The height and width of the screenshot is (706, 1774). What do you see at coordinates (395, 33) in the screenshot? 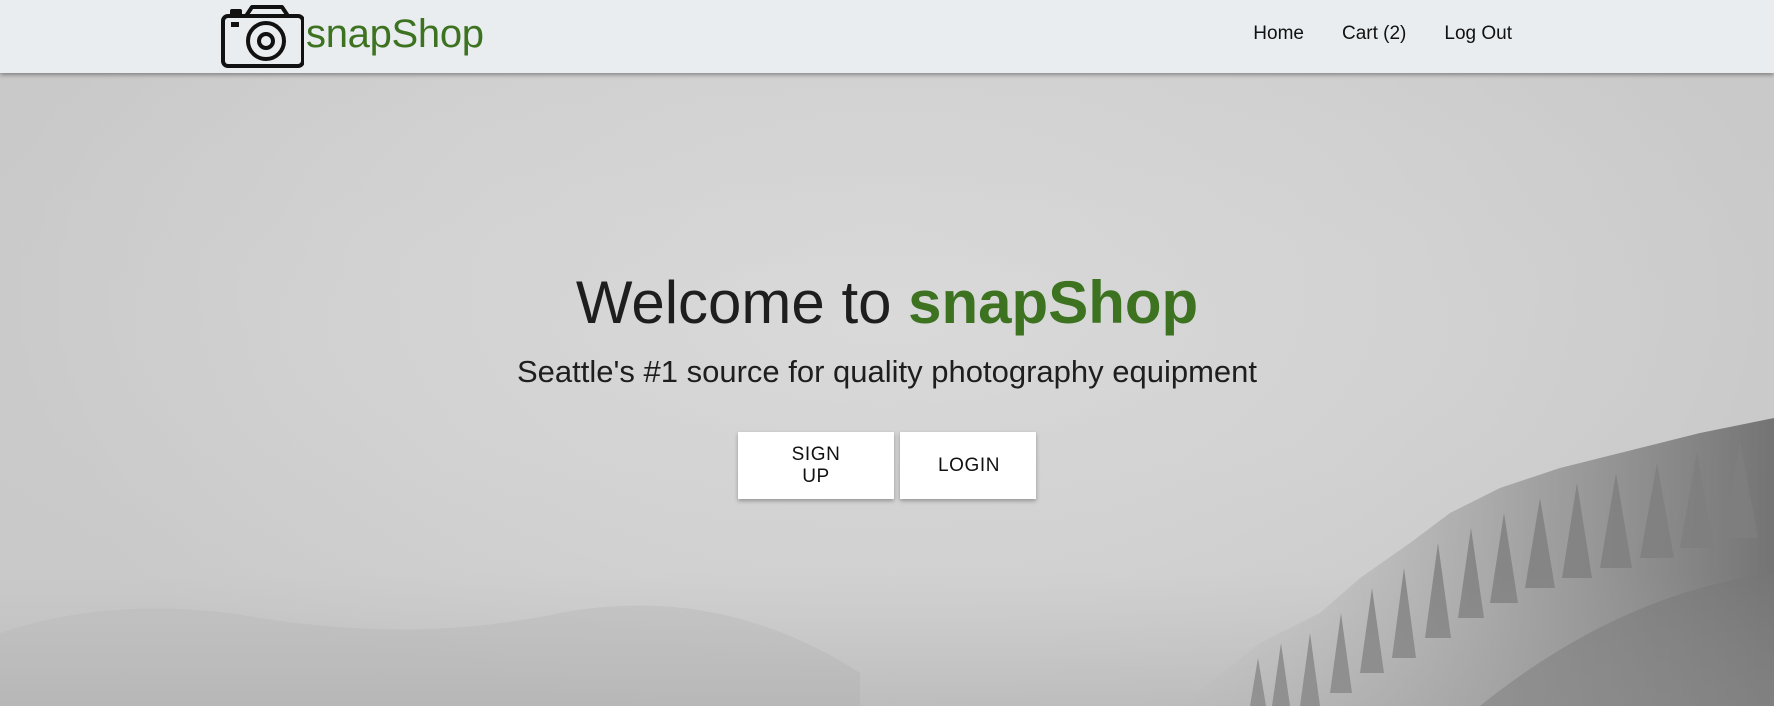
I see `brand-name: snapShop` at bounding box center [395, 33].